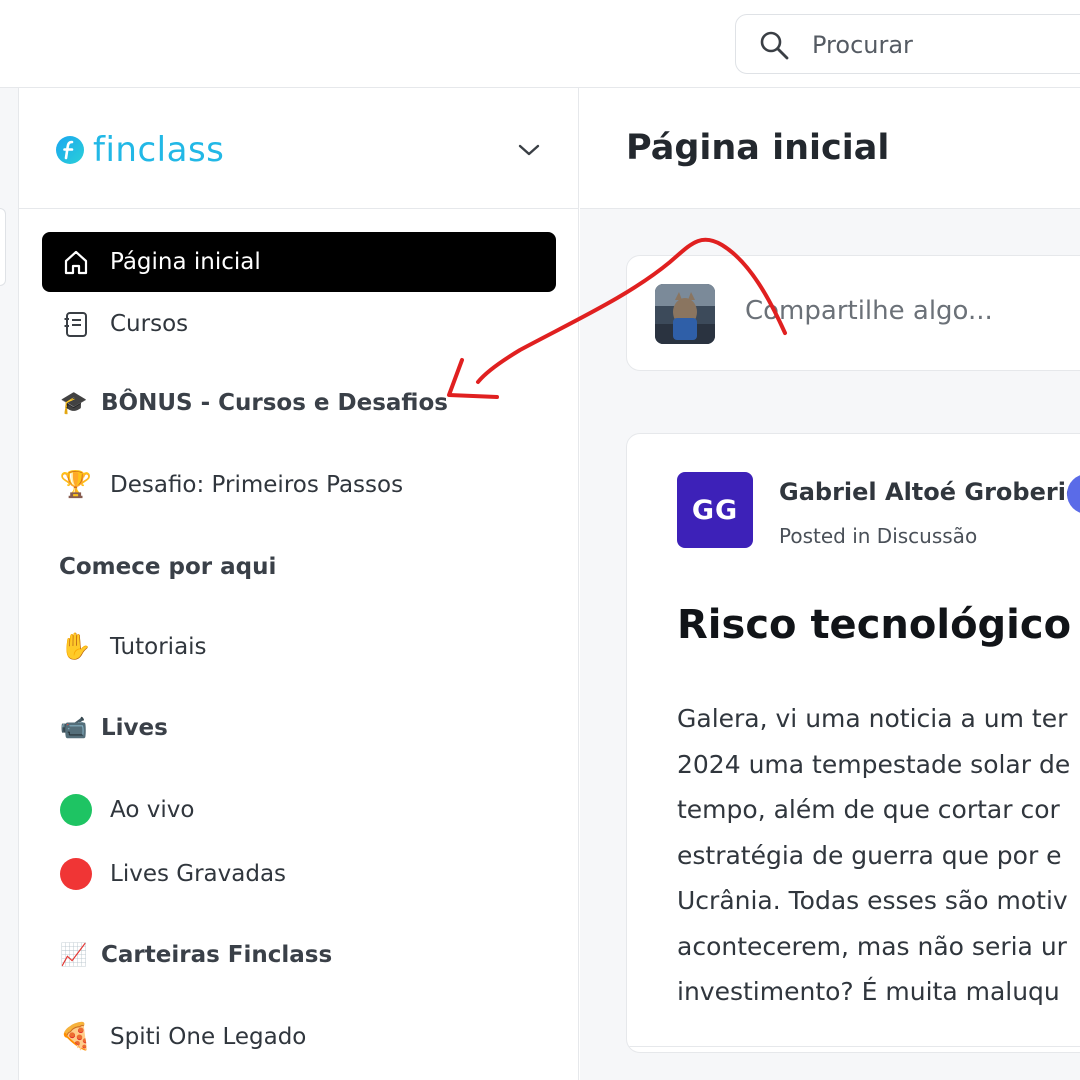  I want to click on page-title: Página inicial, so click(758, 148).